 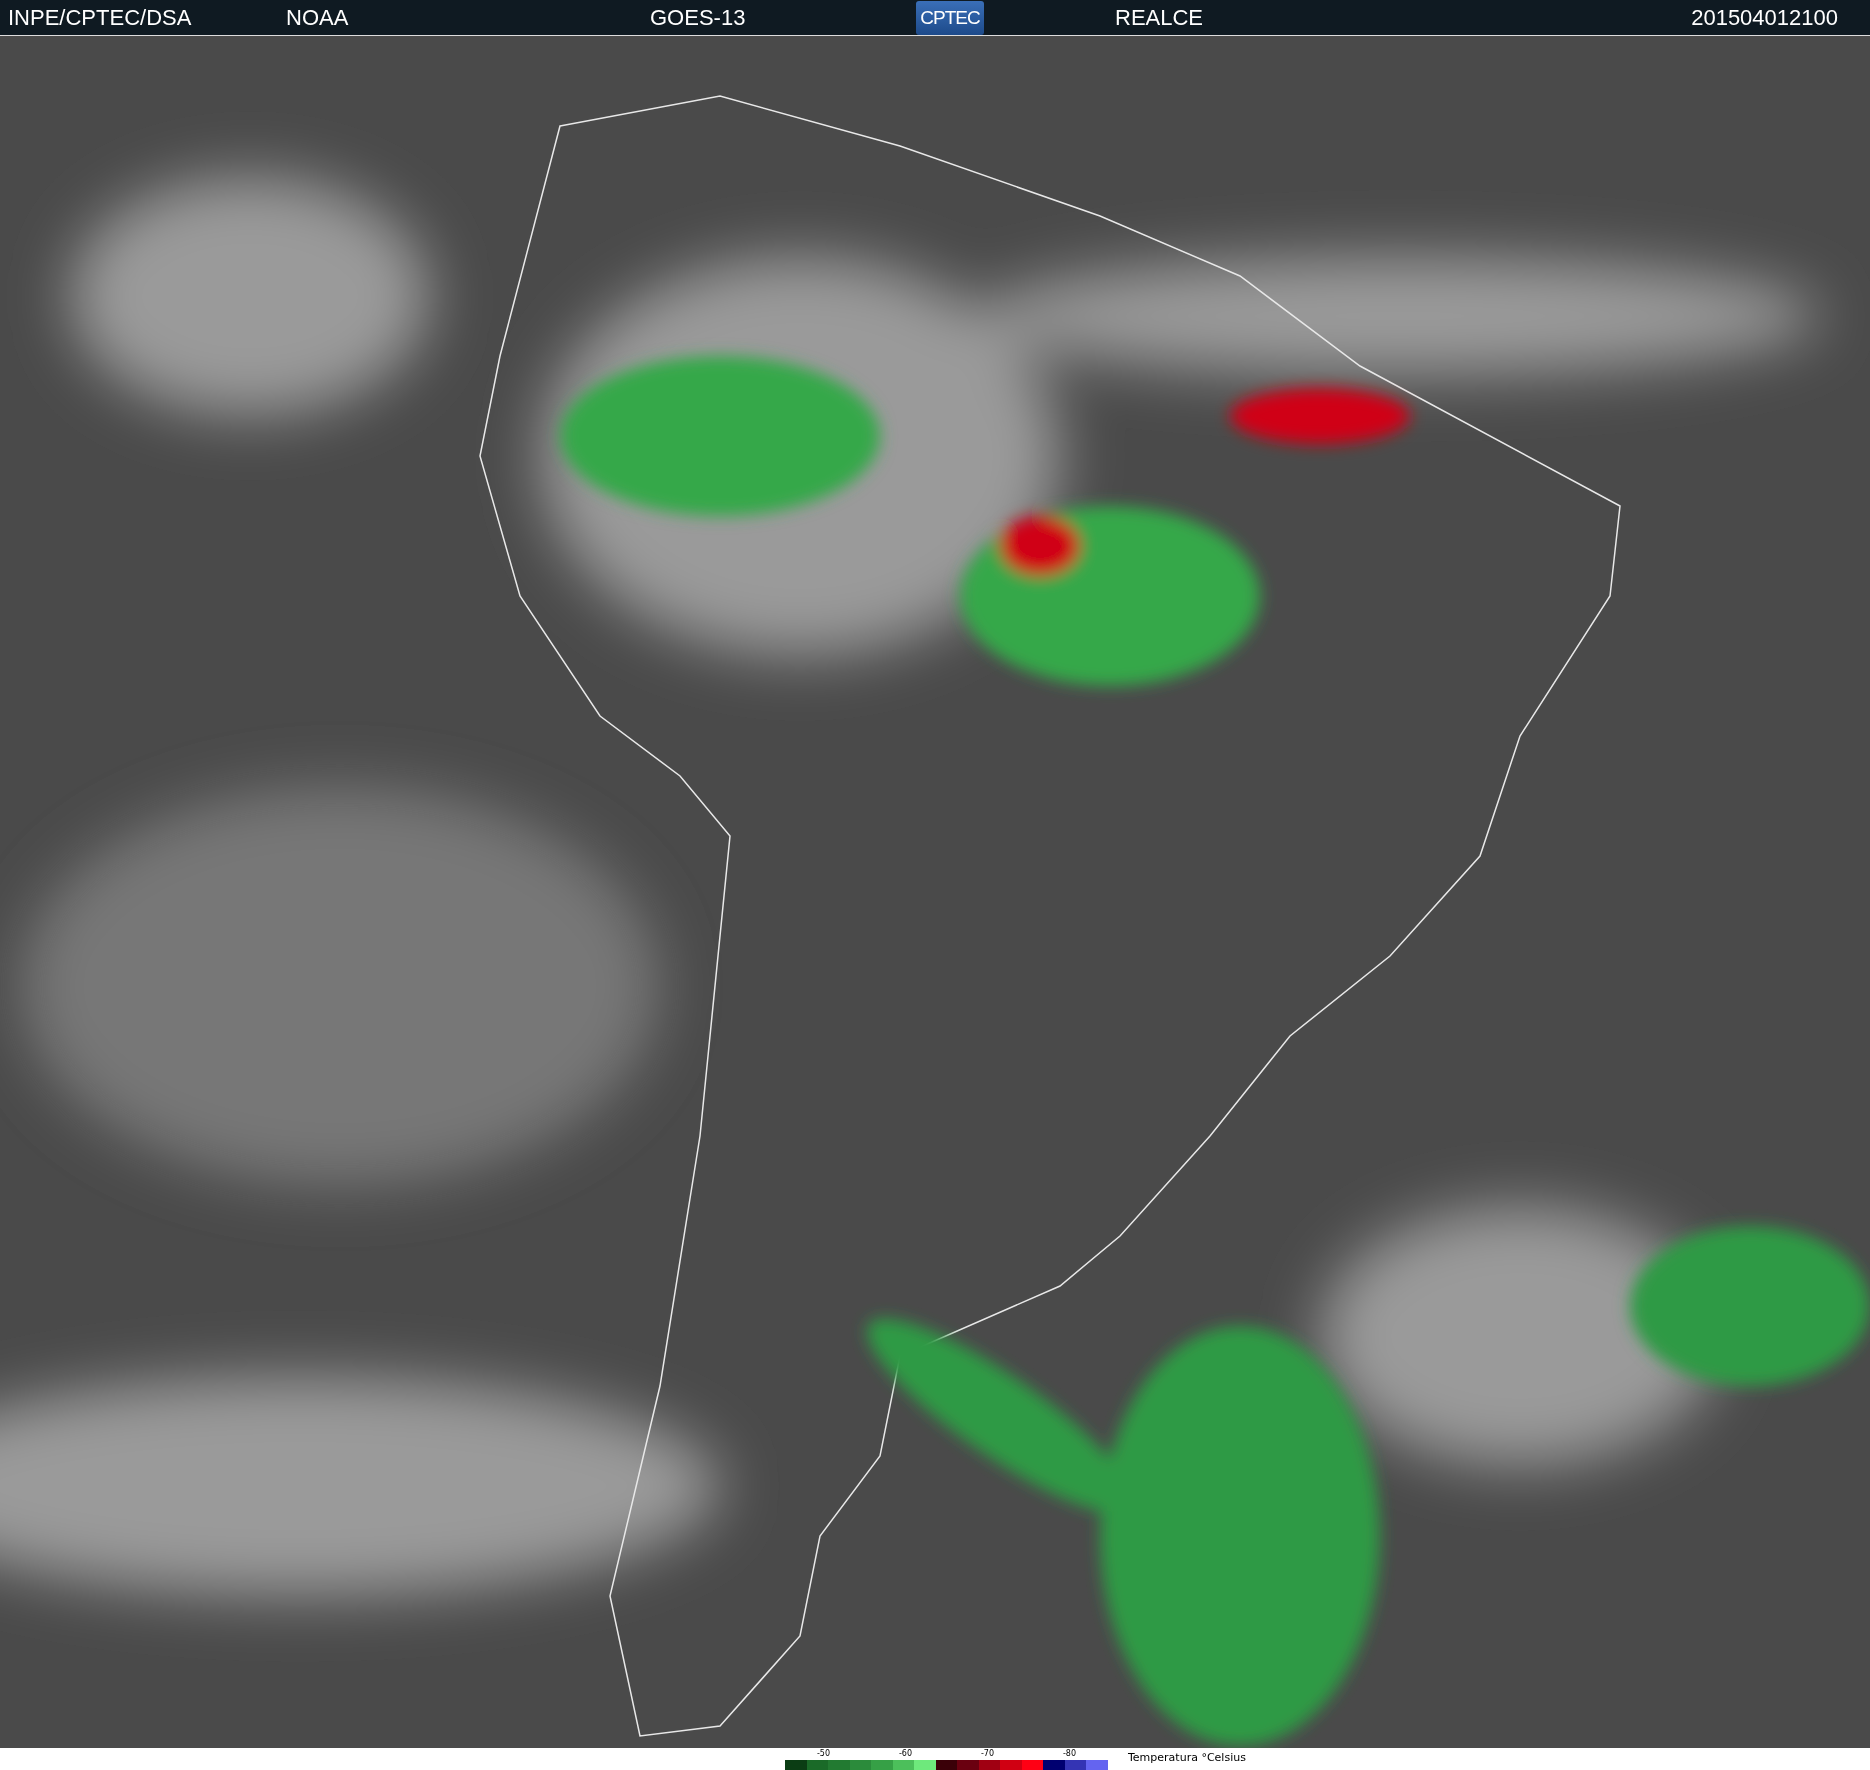 I want to click on tick-label: -80, so click(x=1068, y=1754).